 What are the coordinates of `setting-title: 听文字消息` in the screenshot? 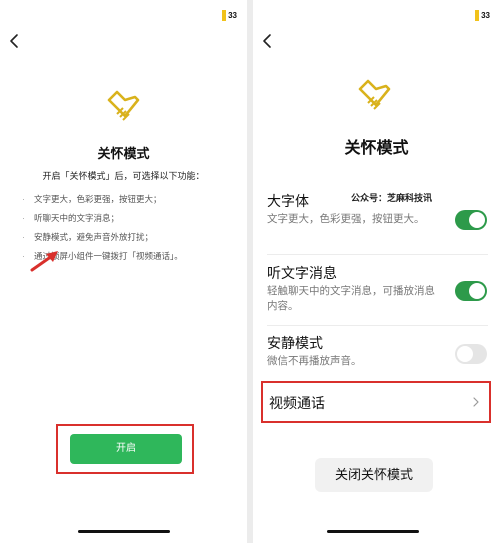 It's located at (302, 273).